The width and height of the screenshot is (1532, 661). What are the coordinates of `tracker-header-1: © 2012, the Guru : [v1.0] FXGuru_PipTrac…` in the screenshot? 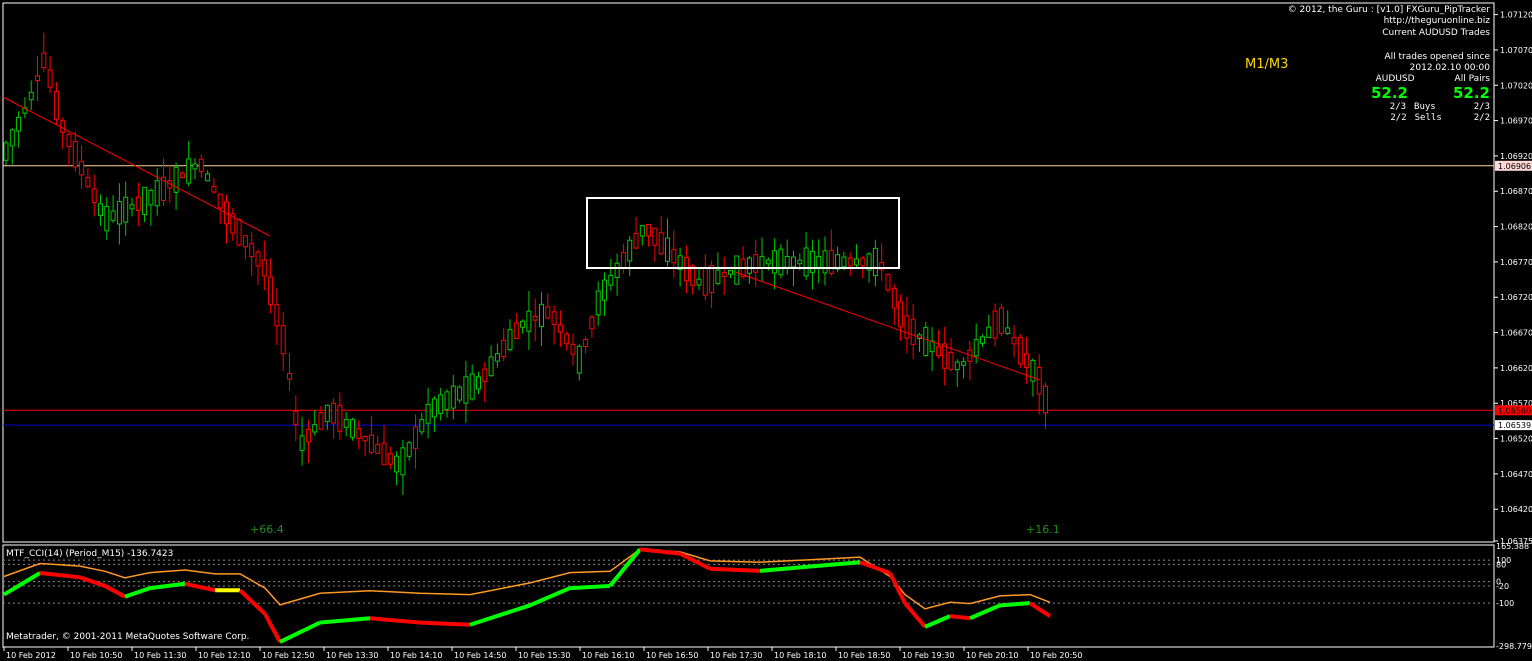 It's located at (1388, 10).